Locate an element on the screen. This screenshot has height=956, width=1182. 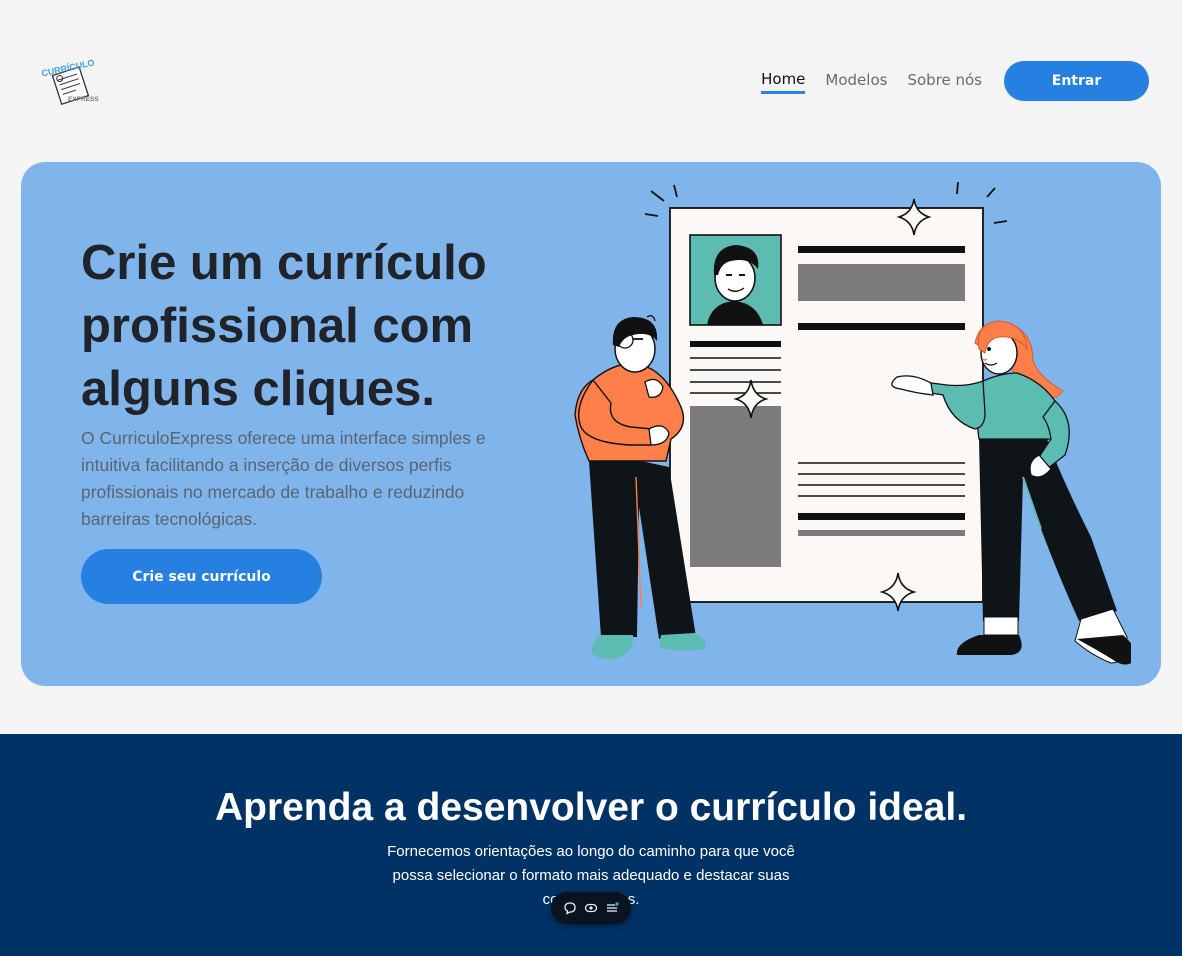
logo-text-bottom: EXPRESS is located at coordinates (83, 99).